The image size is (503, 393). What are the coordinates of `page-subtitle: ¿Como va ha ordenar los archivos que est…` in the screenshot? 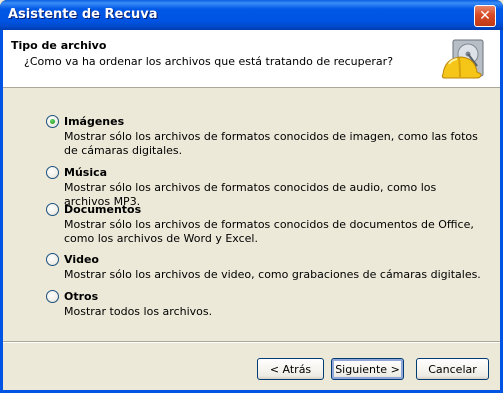 It's located at (209, 61).